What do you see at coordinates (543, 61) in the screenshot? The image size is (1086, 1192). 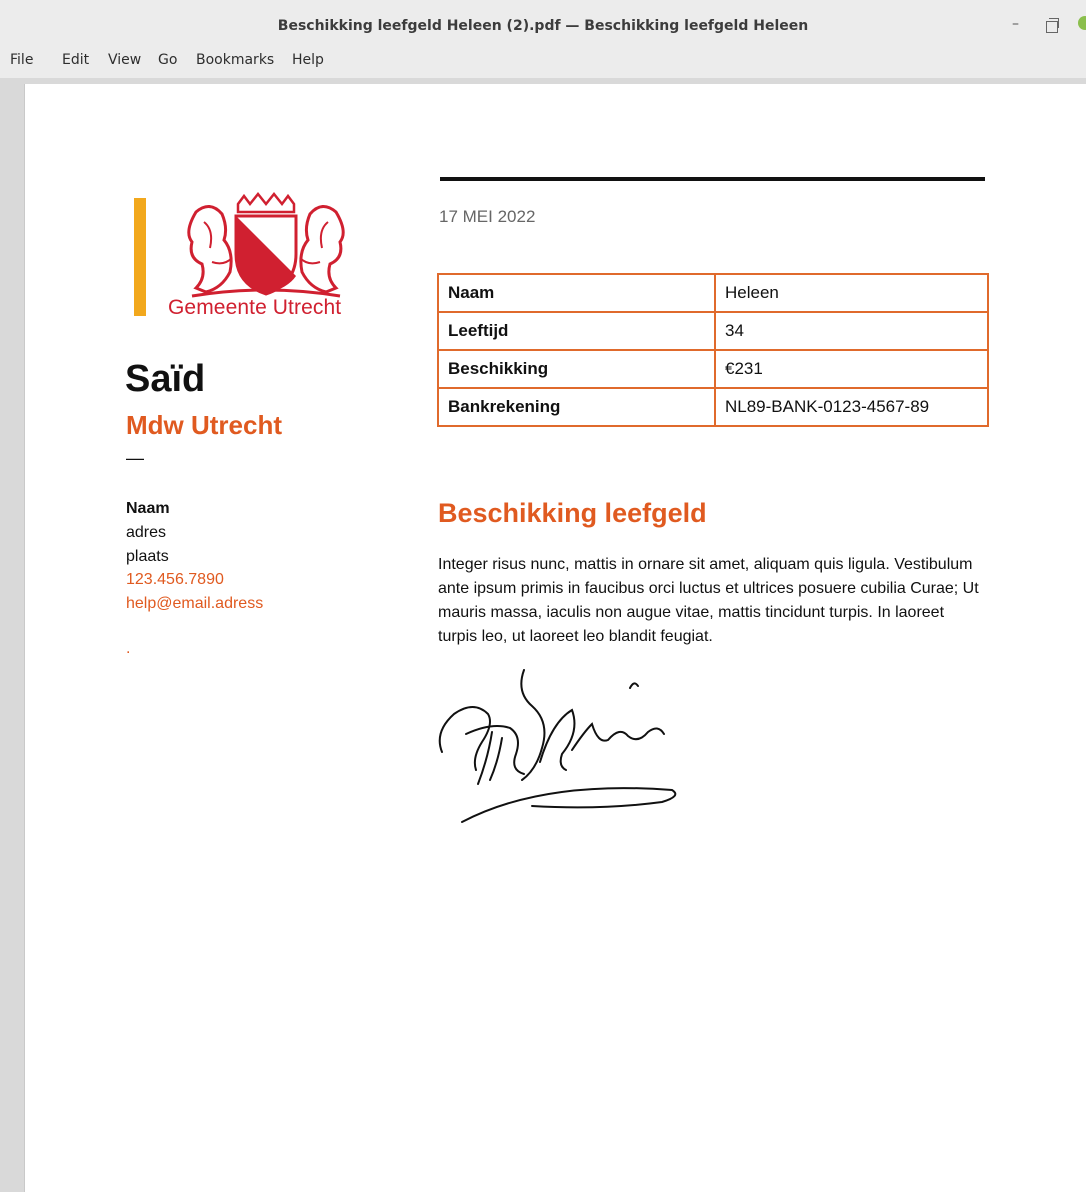 I see `menu-bar: File Edit View Go Bookmarks Help` at bounding box center [543, 61].